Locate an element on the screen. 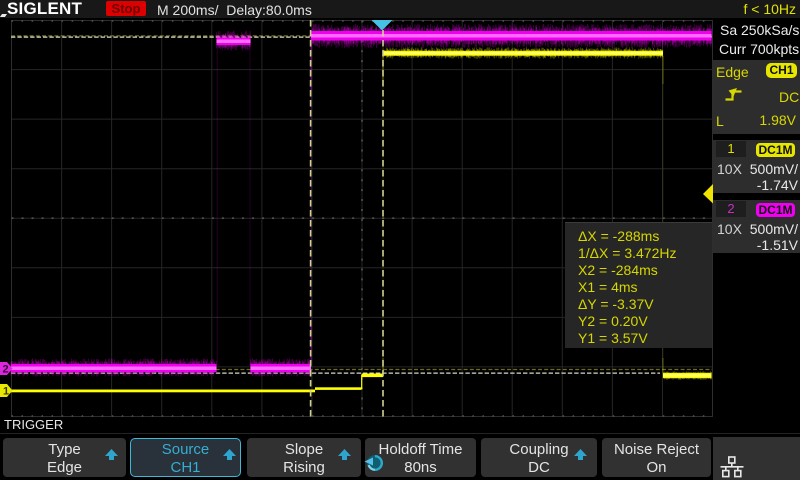 The image size is (800, 480). svg-text: 2 is located at coordinates (6, 370).